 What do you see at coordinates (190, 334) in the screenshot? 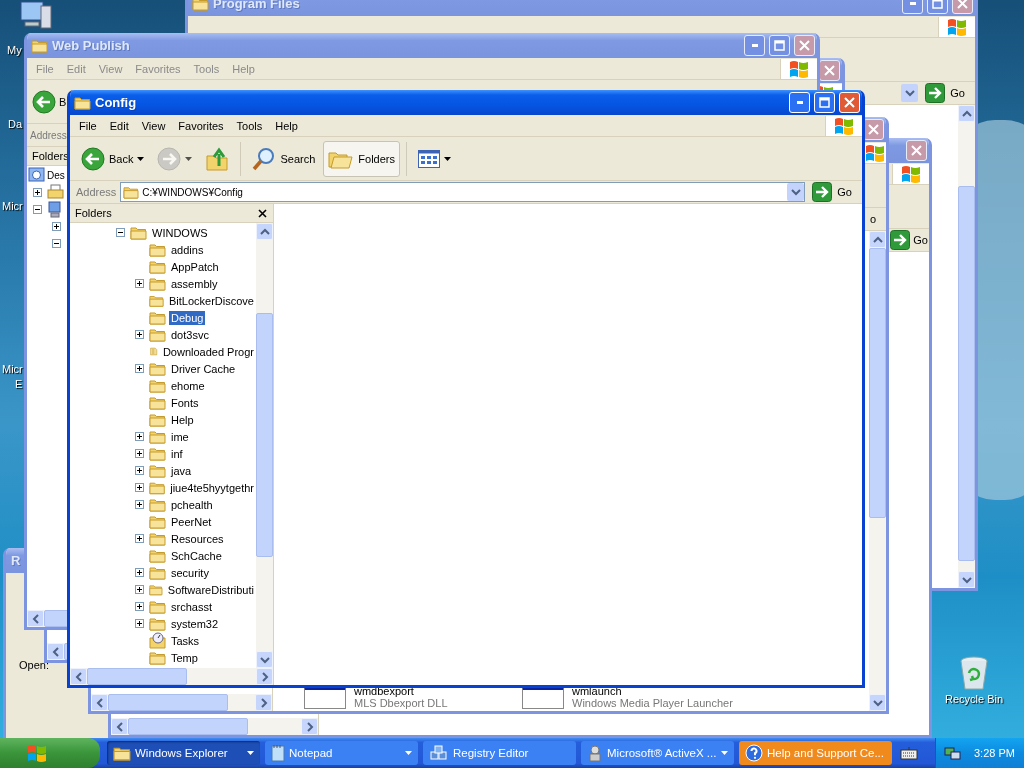
I see `tree-item: dot3svc` at bounding box center [190, 334].